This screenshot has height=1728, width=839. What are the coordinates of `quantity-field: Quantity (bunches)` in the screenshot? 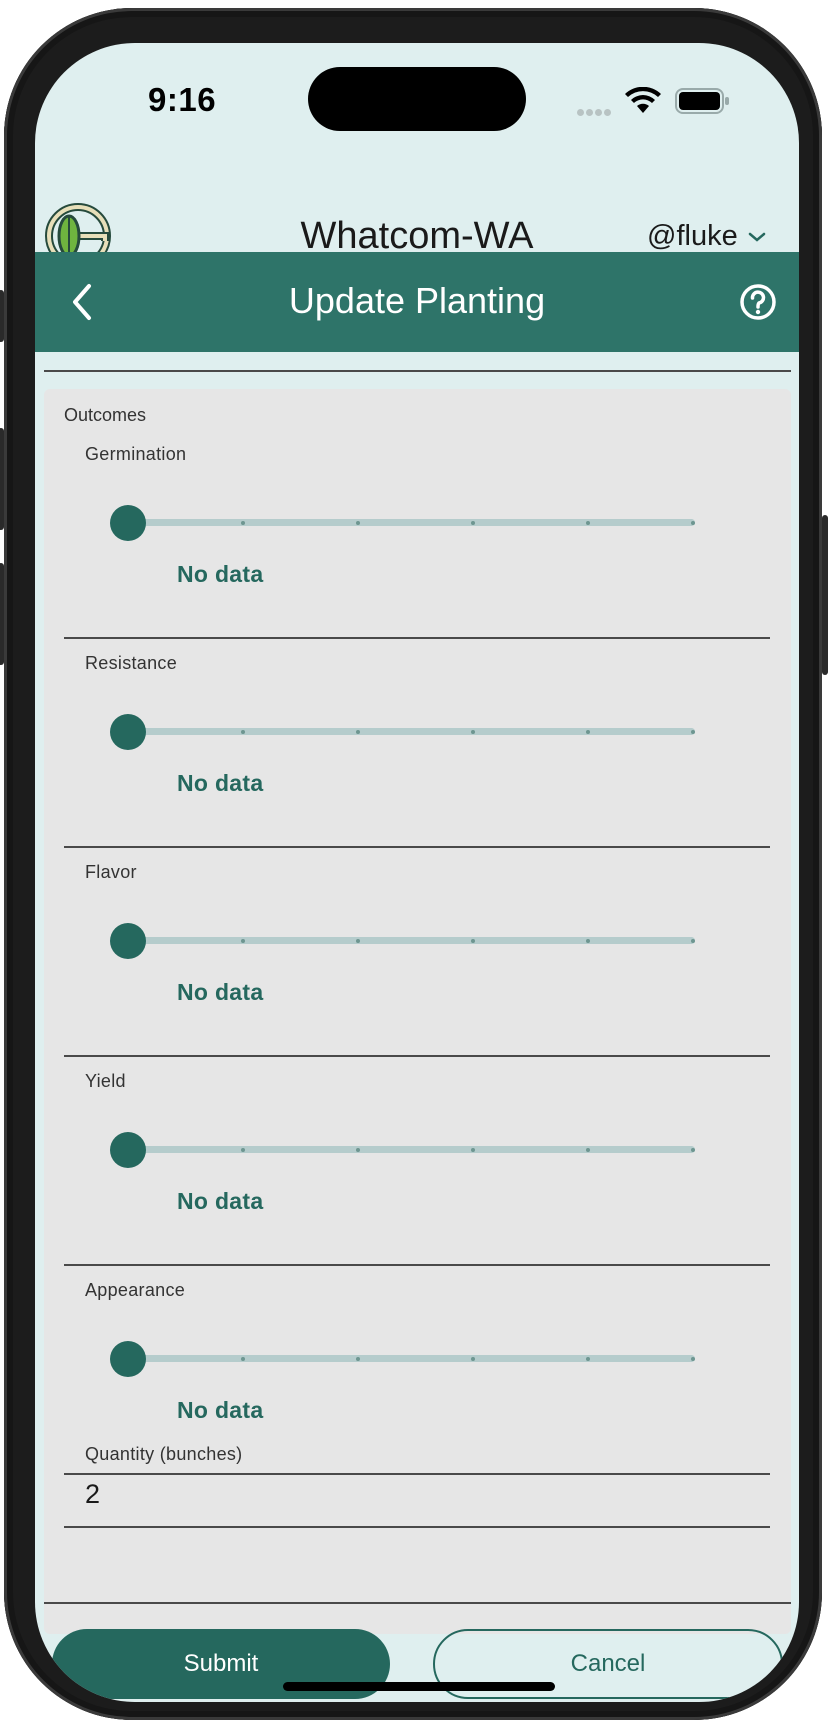 It's located at (417, 1479).